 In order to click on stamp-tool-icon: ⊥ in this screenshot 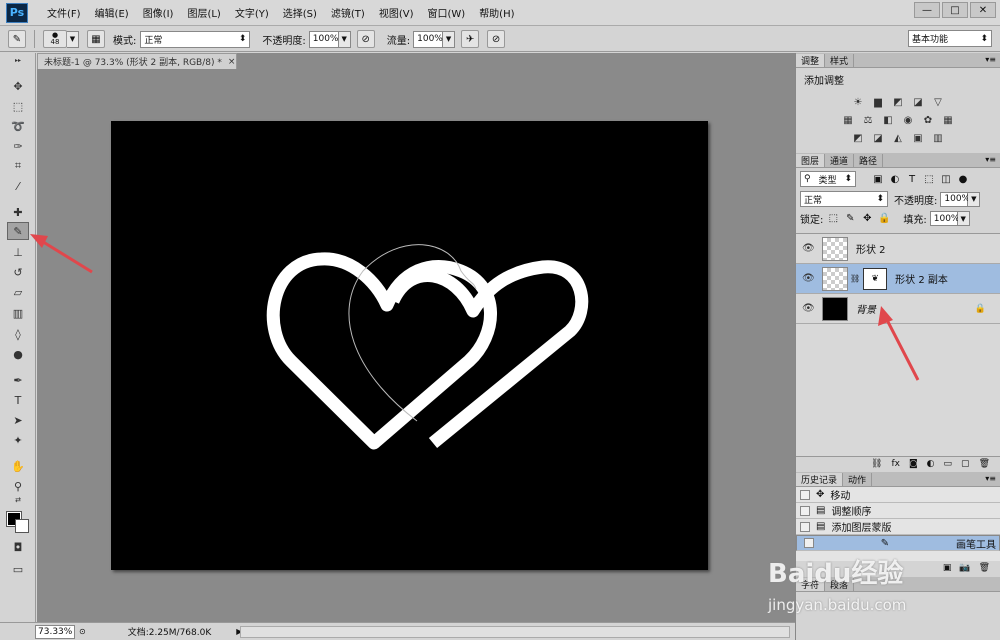, I will do `click(18, 252)`.